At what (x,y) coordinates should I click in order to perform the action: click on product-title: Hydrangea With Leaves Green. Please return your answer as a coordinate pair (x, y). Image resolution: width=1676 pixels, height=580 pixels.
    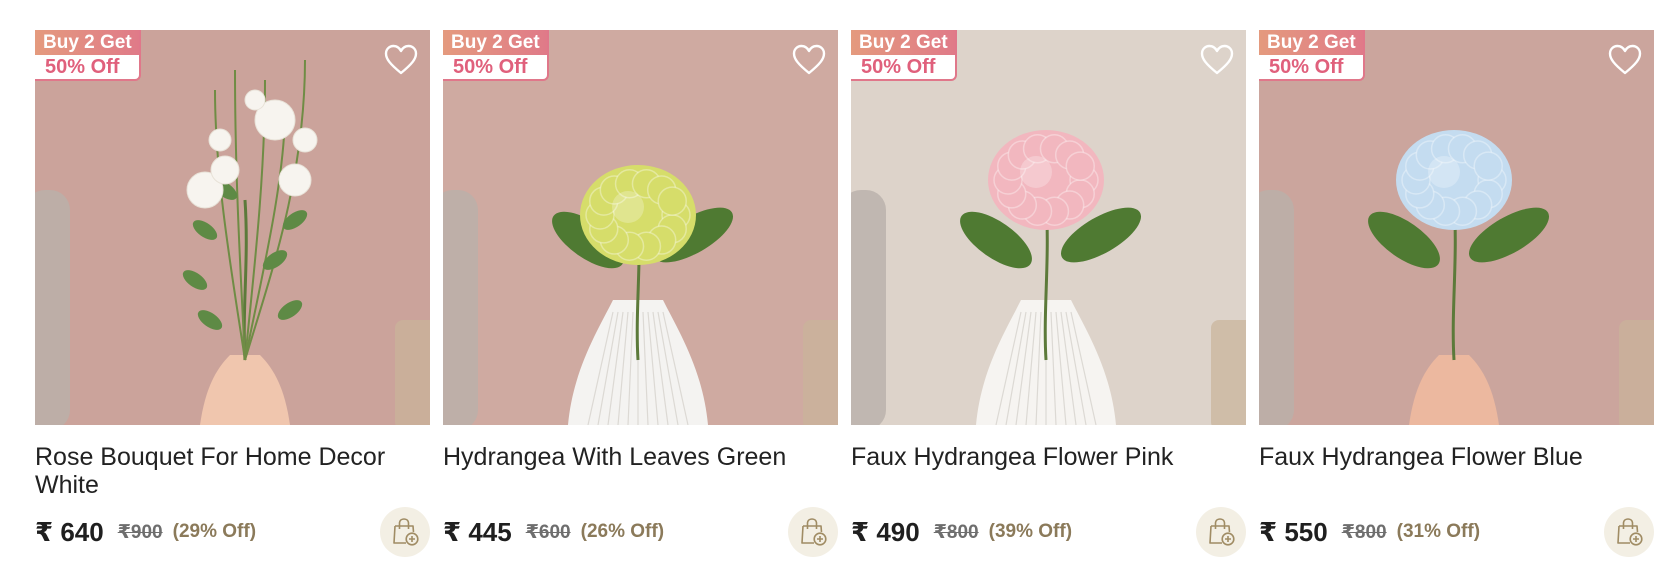
    Looking at the image, I should click on (640, 471).